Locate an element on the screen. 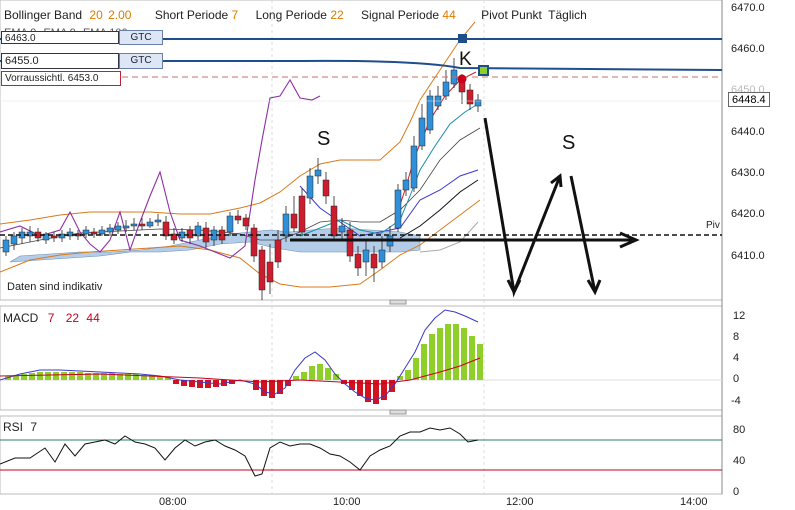 This screenshot has height=510, width=795. pivot-value: Täglich is located at coordinates (567, 15).